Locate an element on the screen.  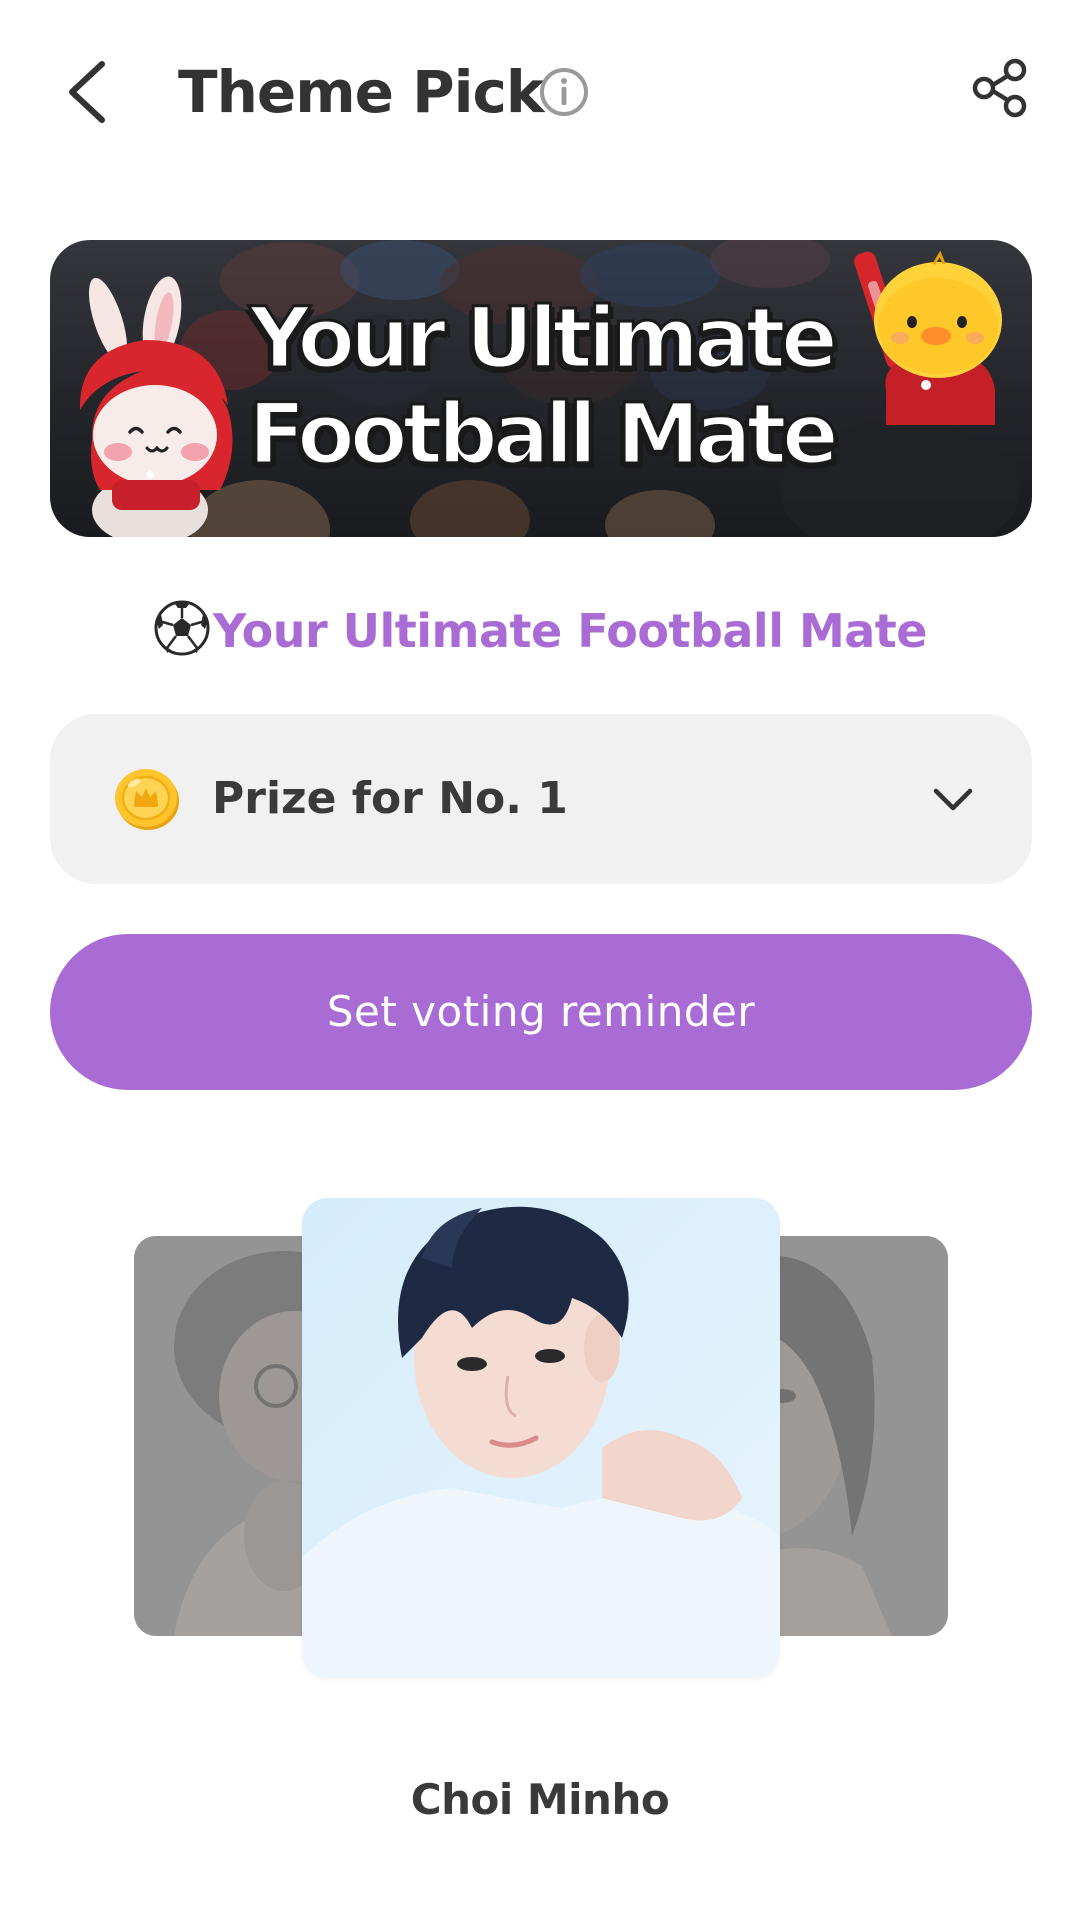
candidate-photo-next is located at coordinates (850, 1436).